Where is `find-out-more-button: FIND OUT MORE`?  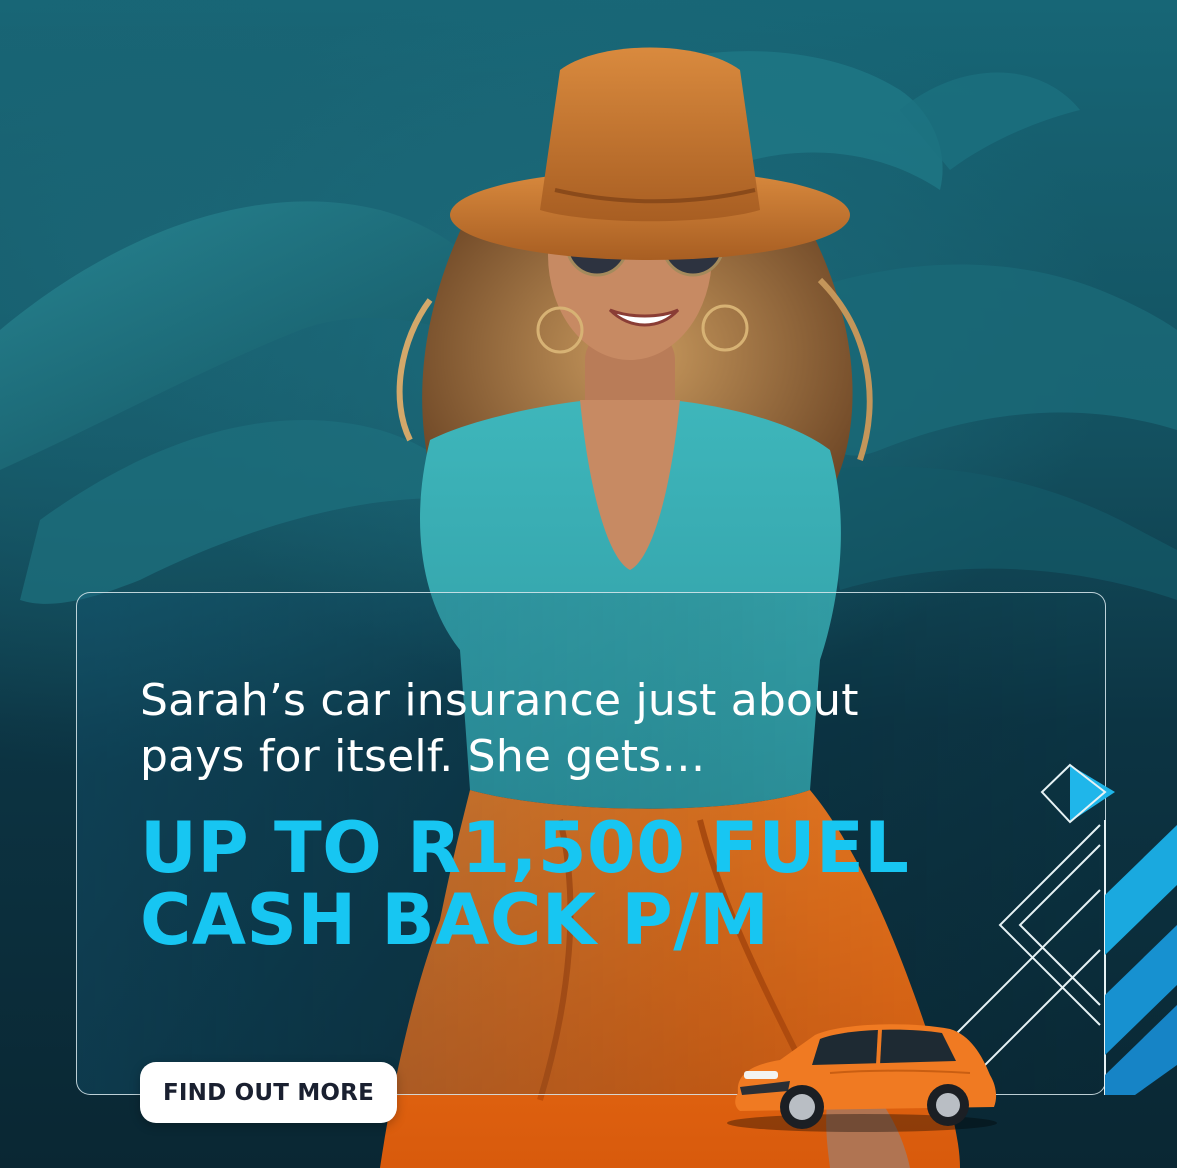
find-out-more-button: FIND OUT MORE is located at coordinates (268, 1092).